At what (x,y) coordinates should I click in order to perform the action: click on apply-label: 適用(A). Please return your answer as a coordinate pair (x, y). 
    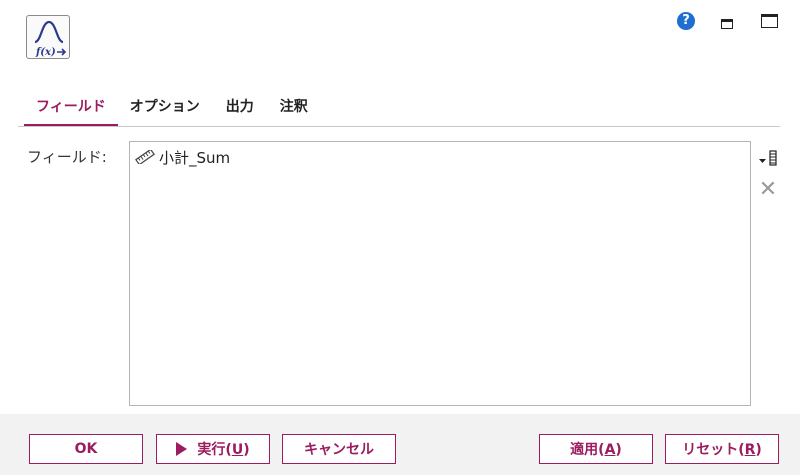
    Looking at the image, I should click on (596, 450).